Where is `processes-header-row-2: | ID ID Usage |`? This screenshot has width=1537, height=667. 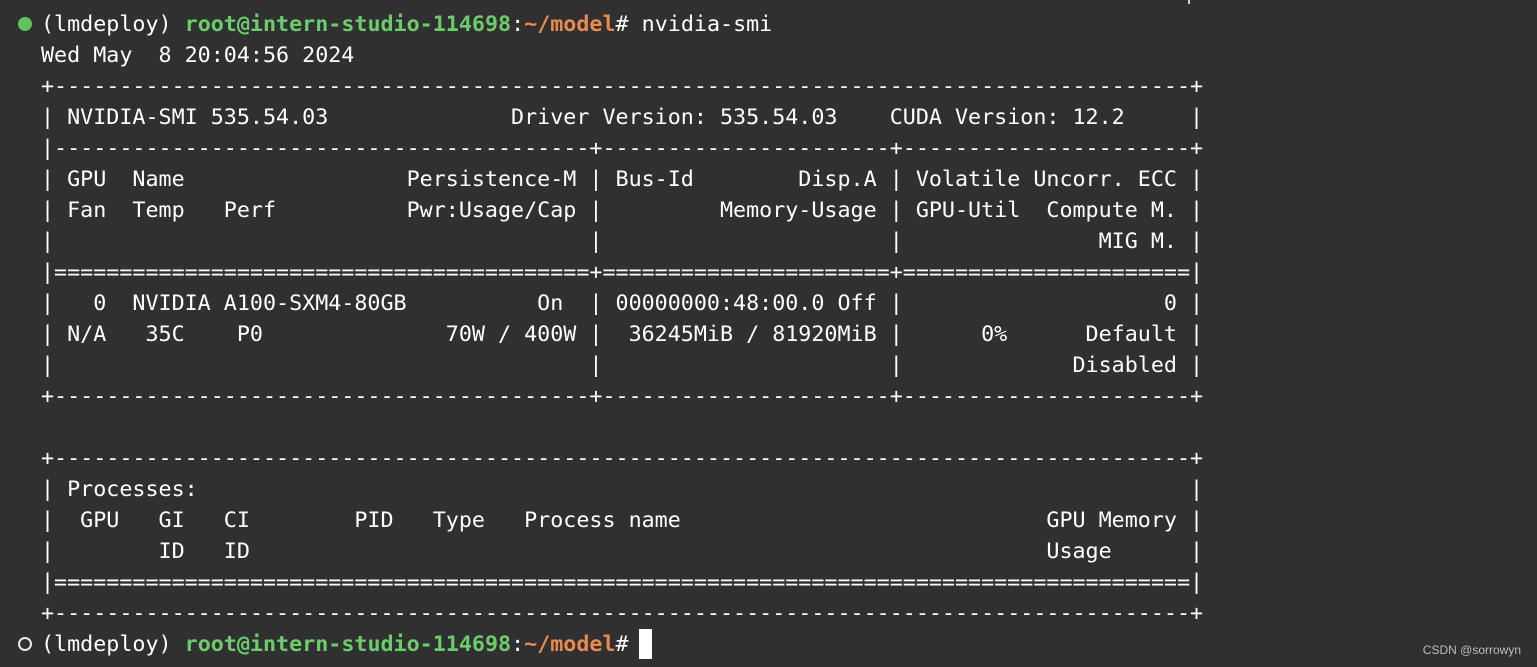
processes-header-row-2: | ID ID Usage | is located at coordinates (622, 551).